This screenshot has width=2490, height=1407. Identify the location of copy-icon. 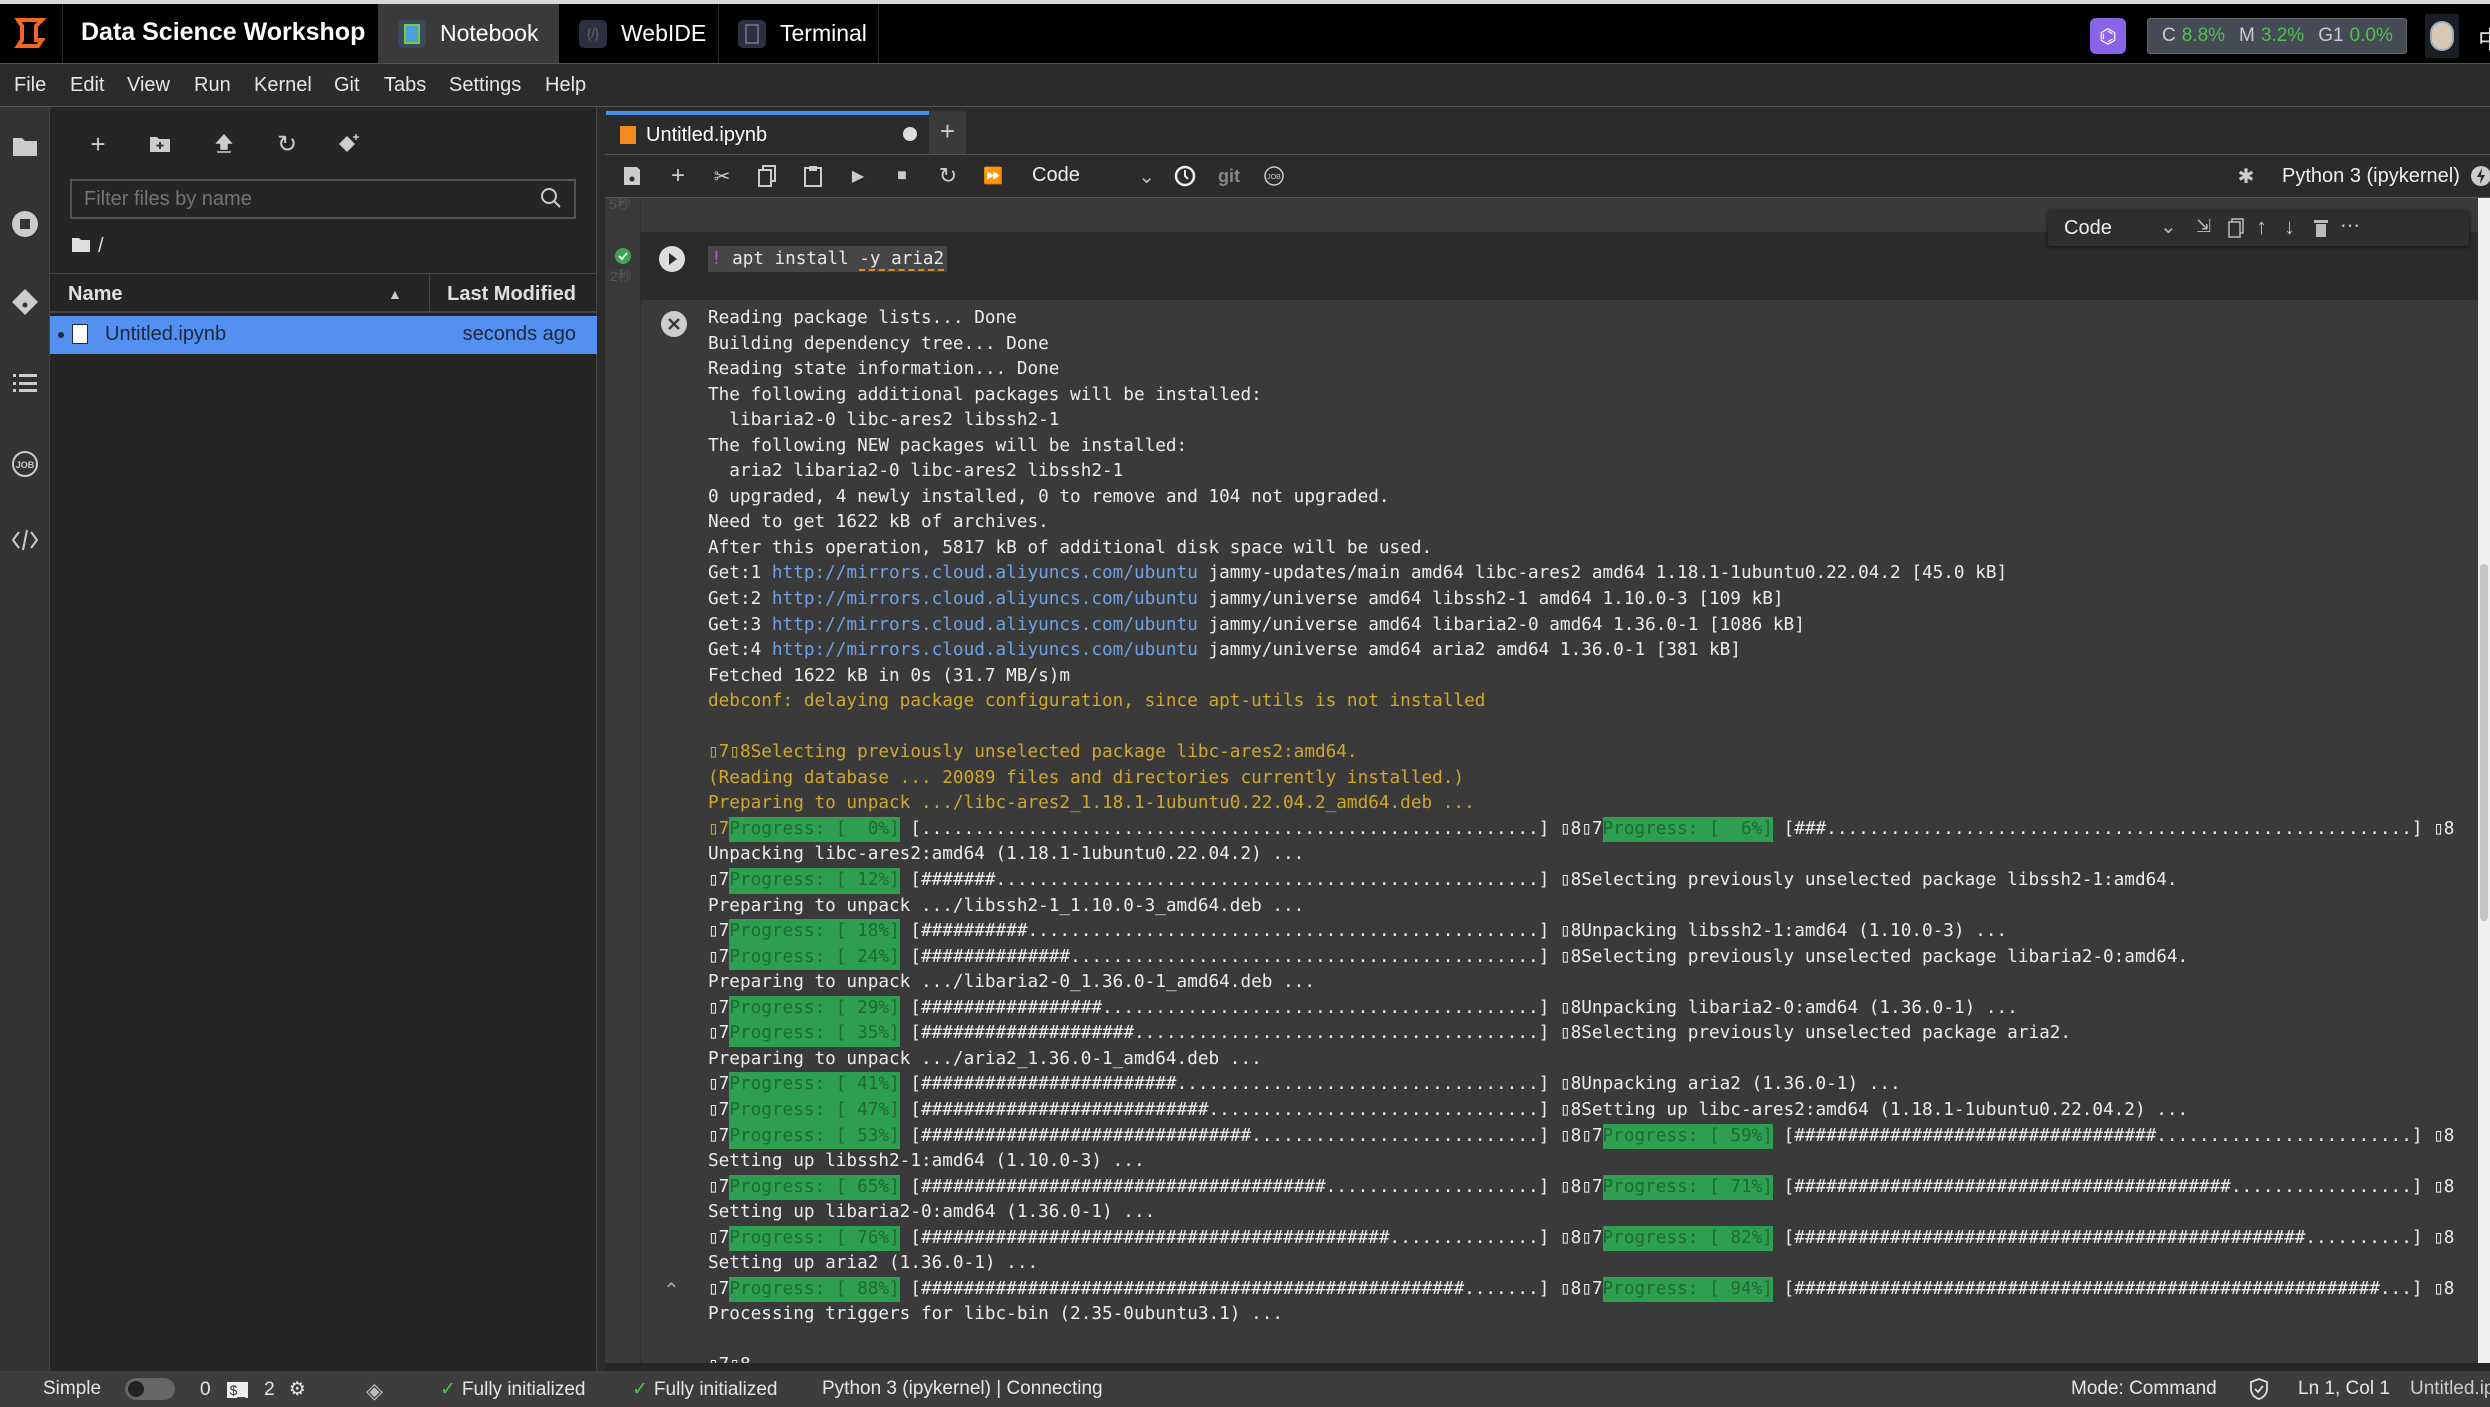
(767, 176).